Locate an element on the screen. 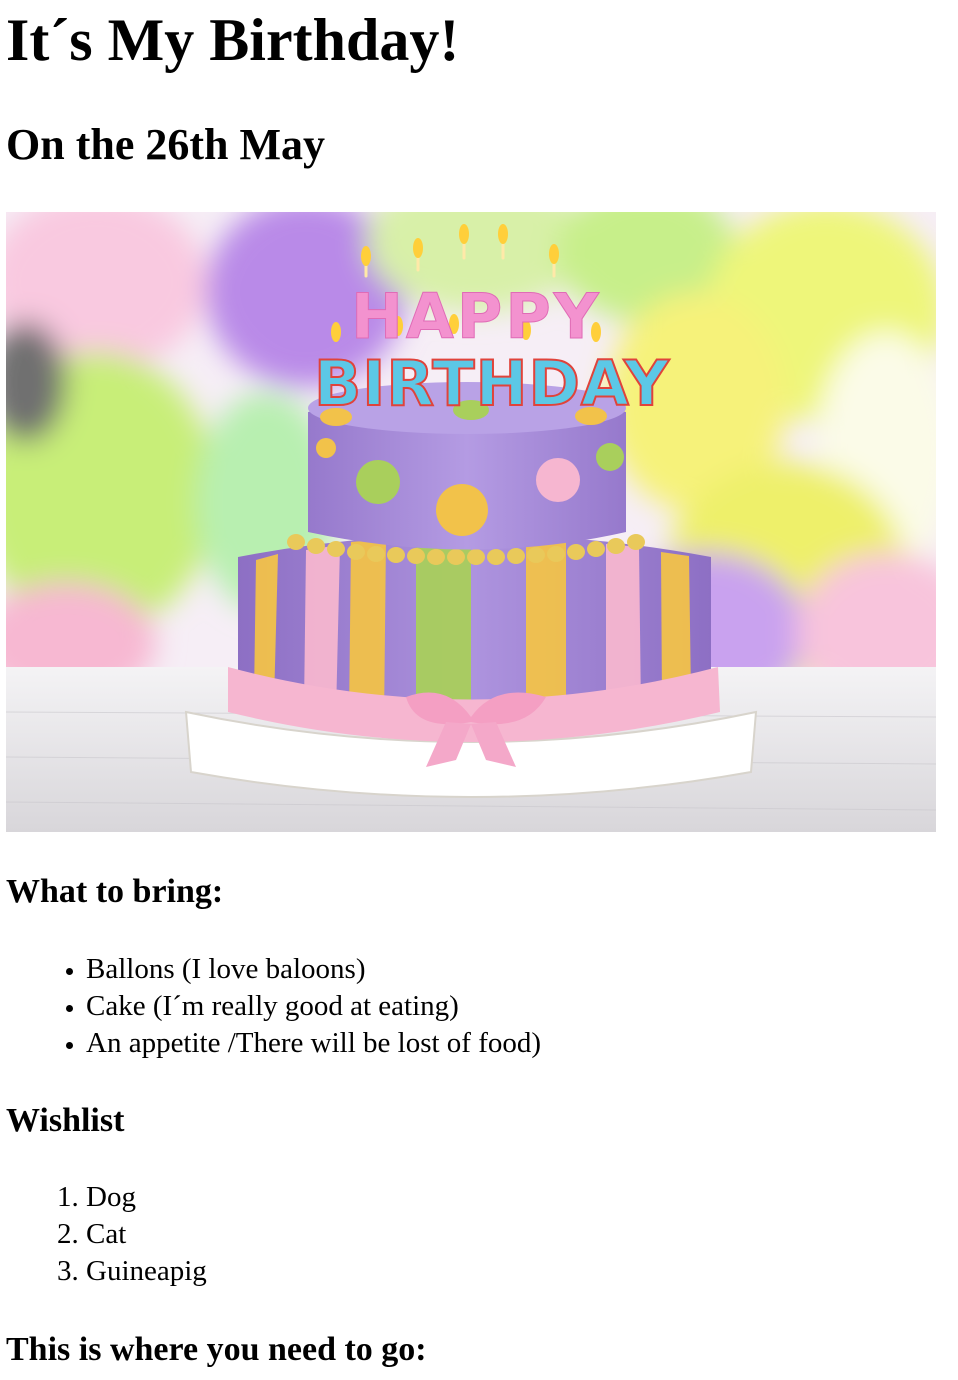 The width and height of the screenshot is (958, 1380). directions-heading: This is where you need to go: is located at coordinates (216, 1349).